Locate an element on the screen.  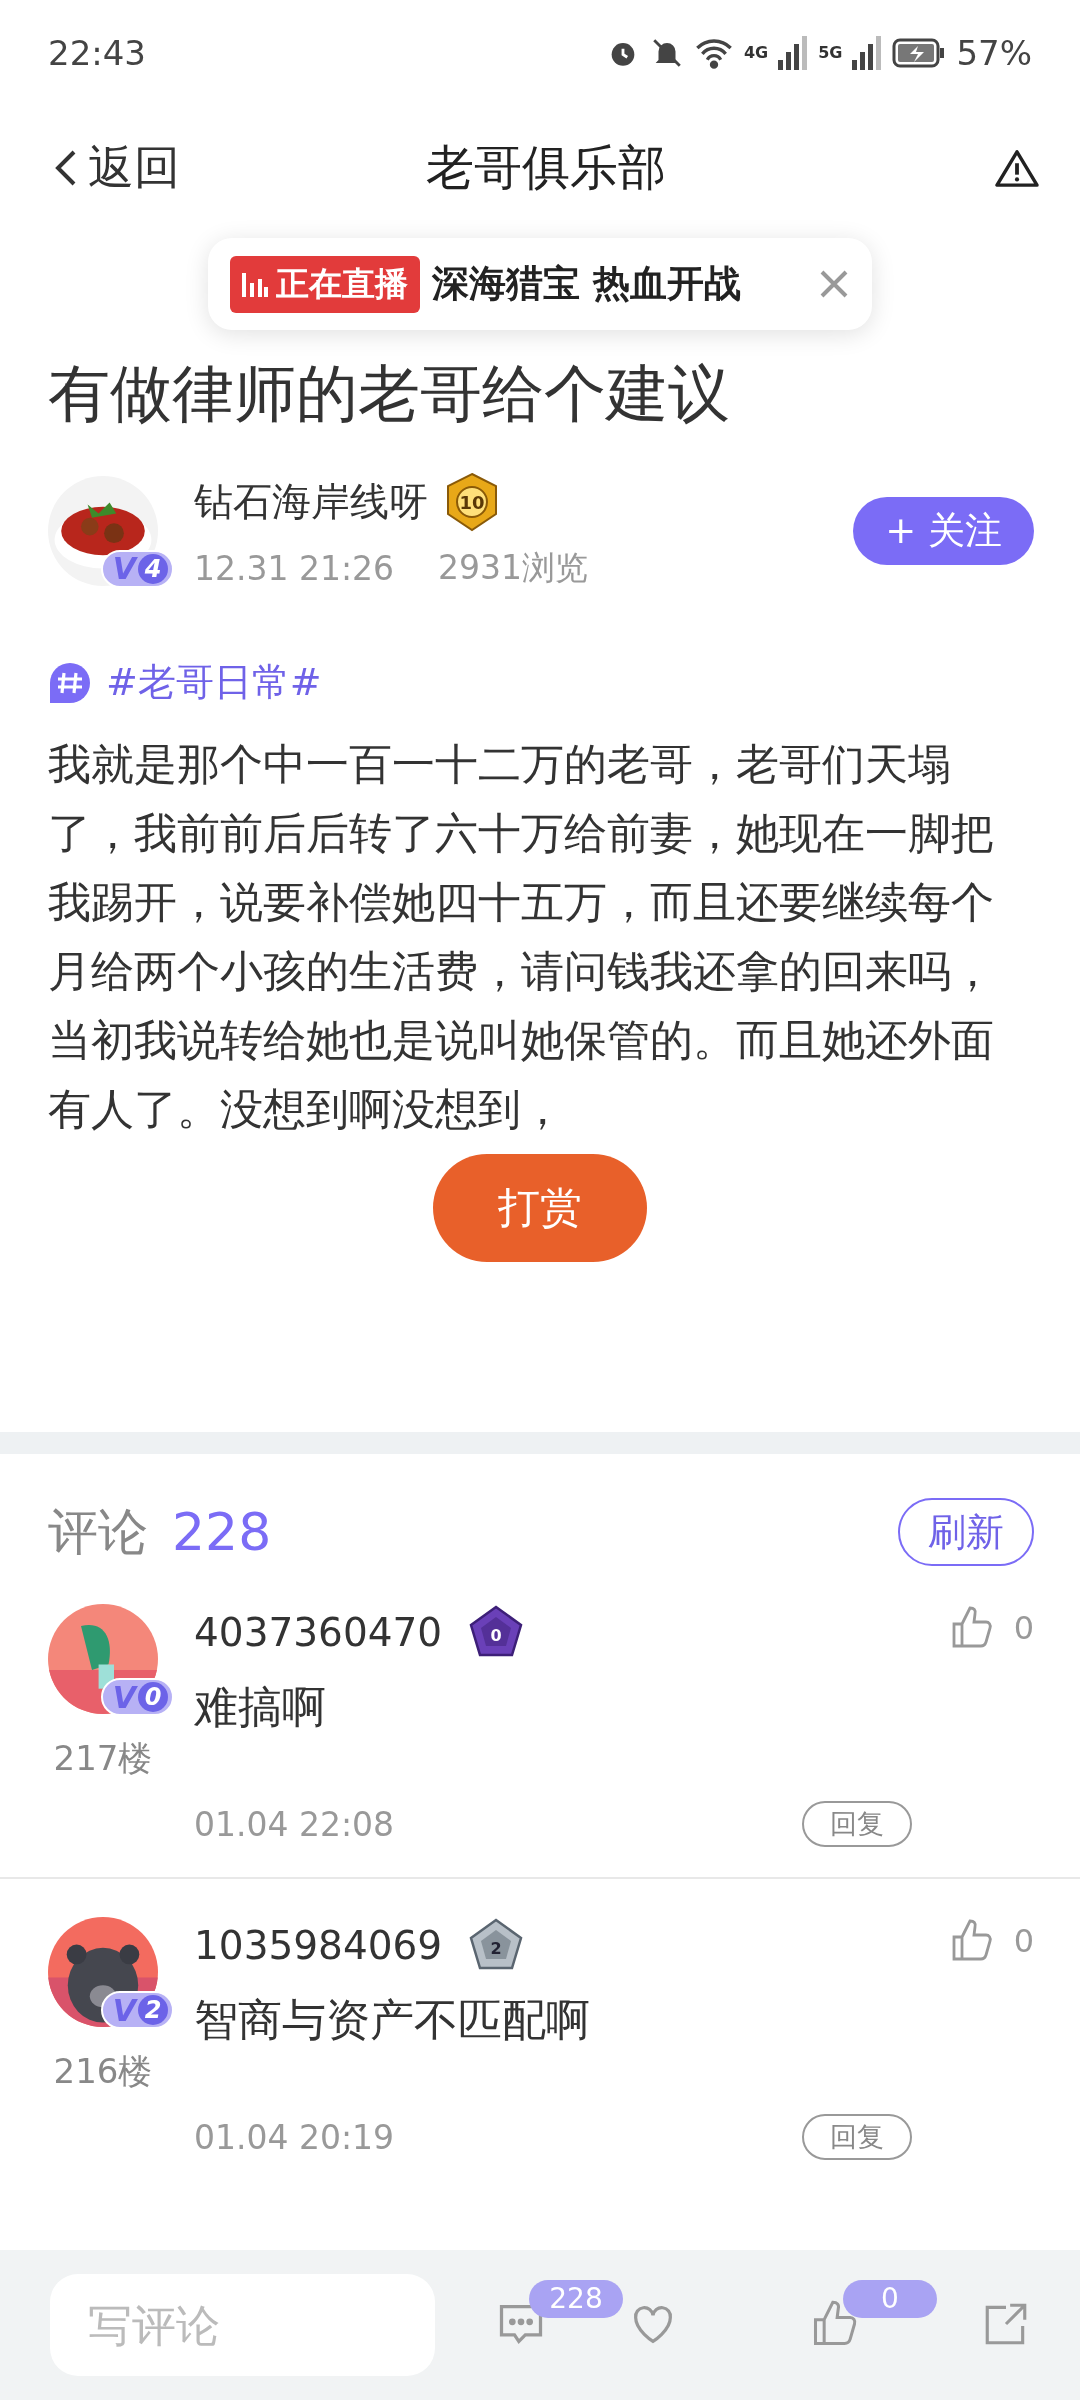
hashtag-icon is located at coordinates (70, 682).